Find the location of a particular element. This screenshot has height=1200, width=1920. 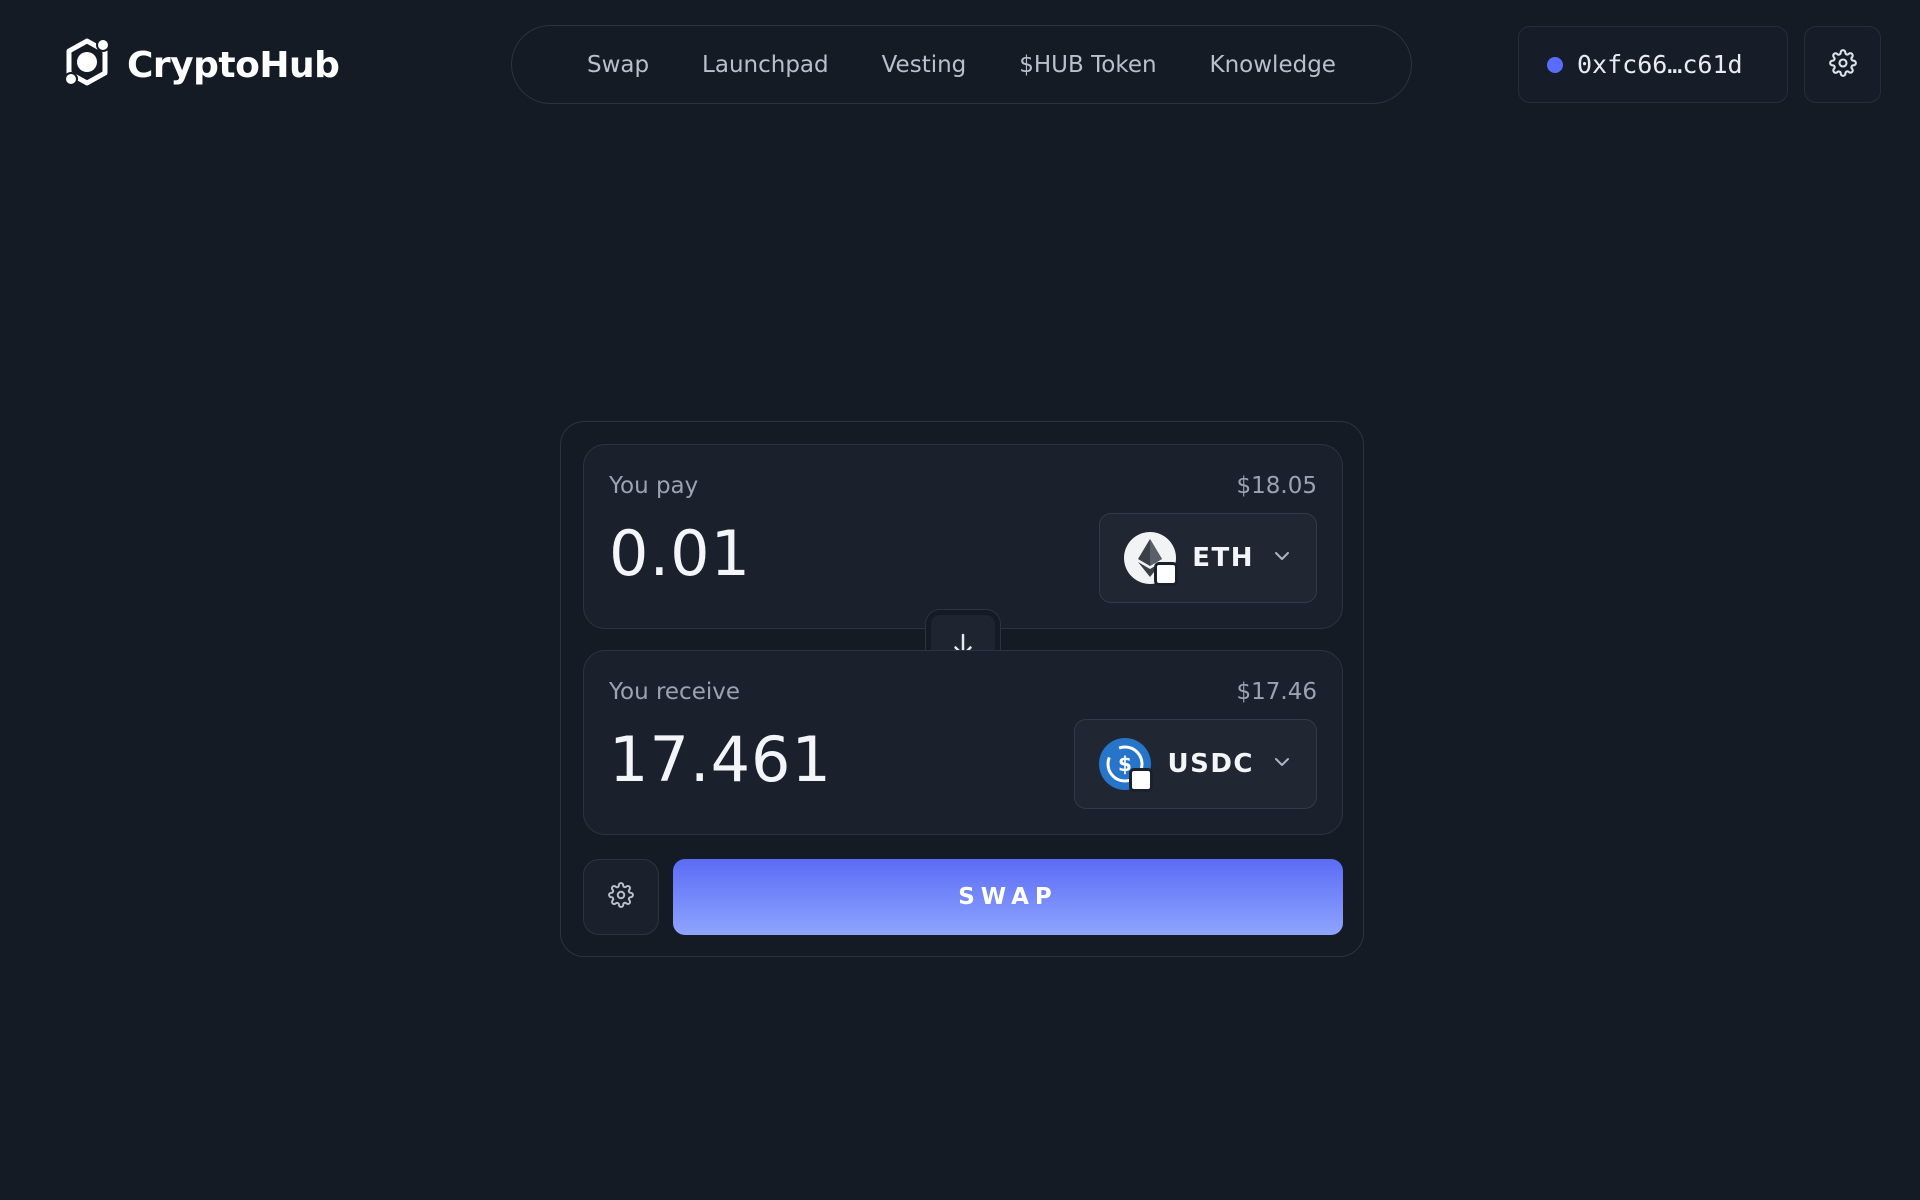

brand-name: CryptoHub is located at coordinates (233, 65).